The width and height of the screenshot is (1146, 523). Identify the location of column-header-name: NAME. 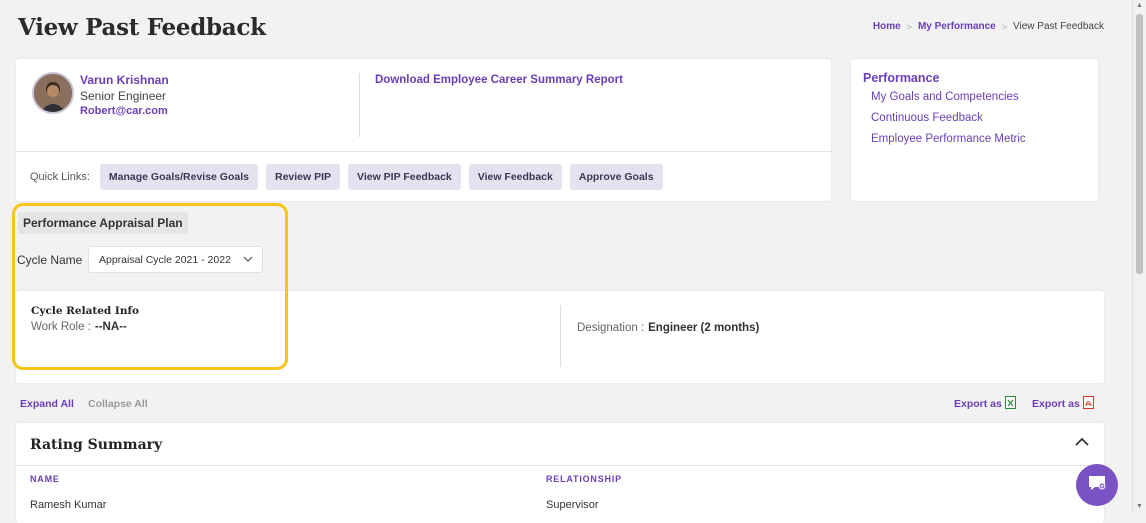
(45, 479).